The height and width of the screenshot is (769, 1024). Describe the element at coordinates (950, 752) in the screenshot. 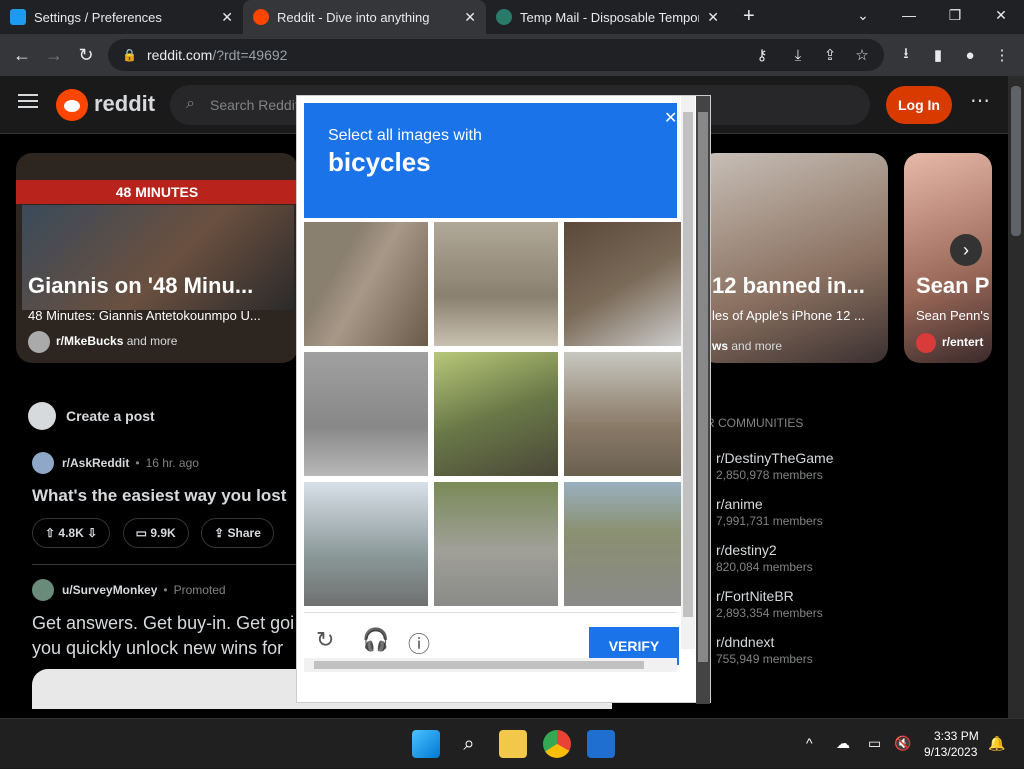

I see `clock-date: 9/13/2023` at that location.